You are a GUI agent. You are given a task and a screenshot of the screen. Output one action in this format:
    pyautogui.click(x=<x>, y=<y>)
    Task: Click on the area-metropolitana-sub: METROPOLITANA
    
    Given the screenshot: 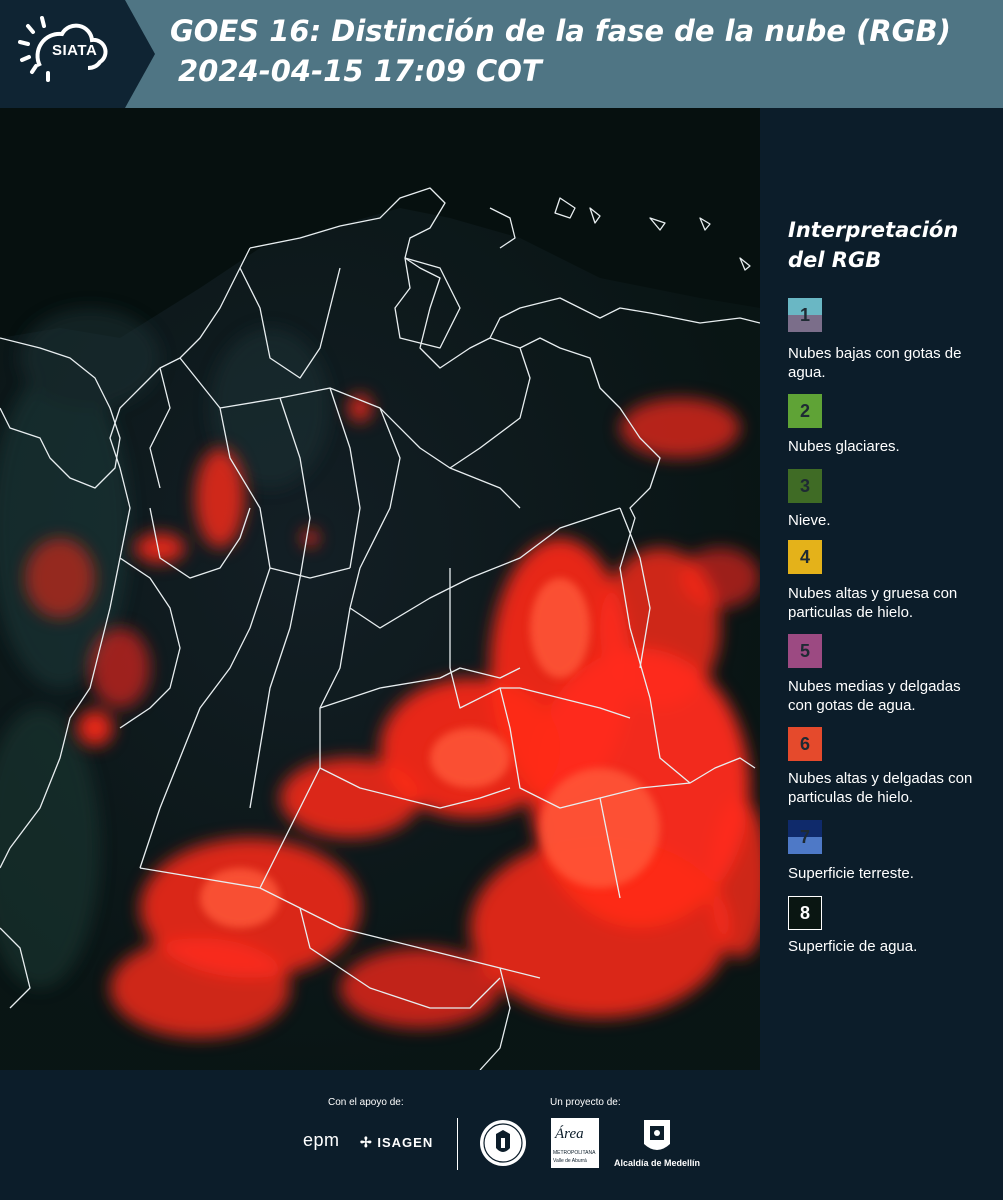 What is the action you would take?
    pyautogui.click(x=574, y=1153)
    